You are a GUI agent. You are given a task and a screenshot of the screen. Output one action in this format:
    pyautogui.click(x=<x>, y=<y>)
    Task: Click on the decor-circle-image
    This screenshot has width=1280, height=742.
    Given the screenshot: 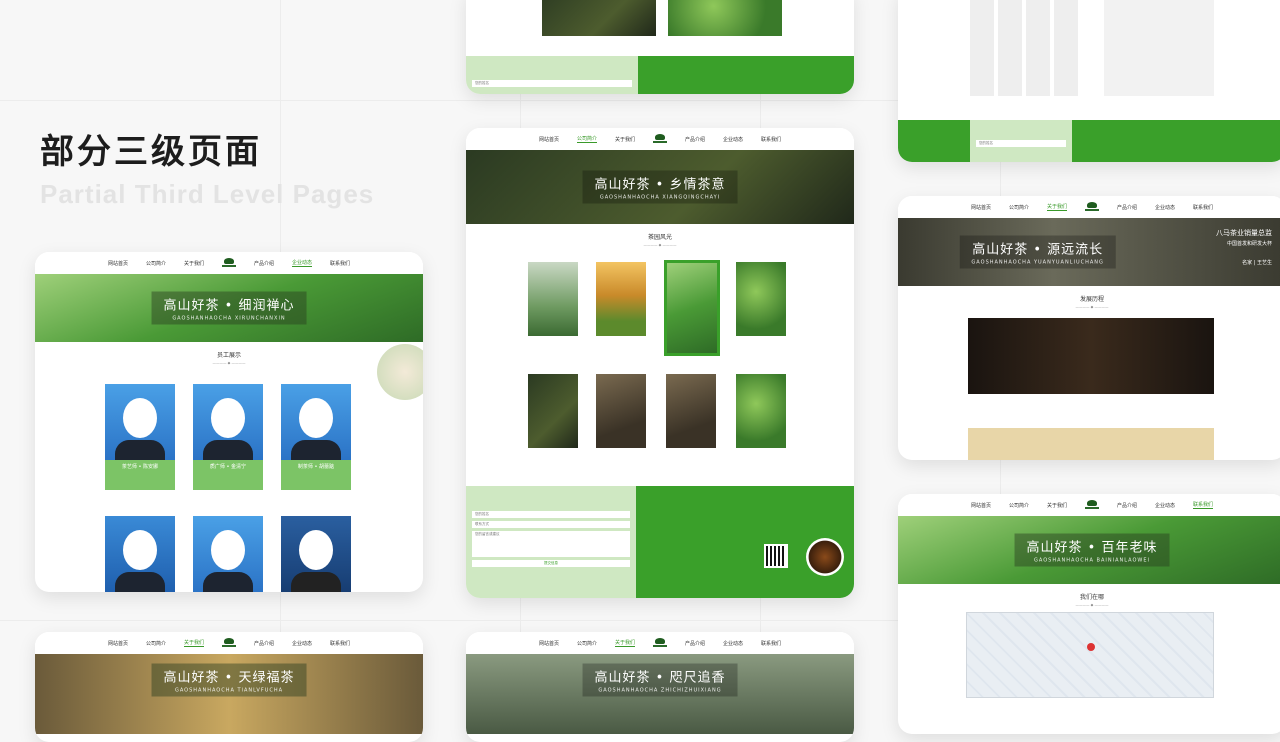 What is the action you would take?
    pyautogui.click(x=400, y=372)
    